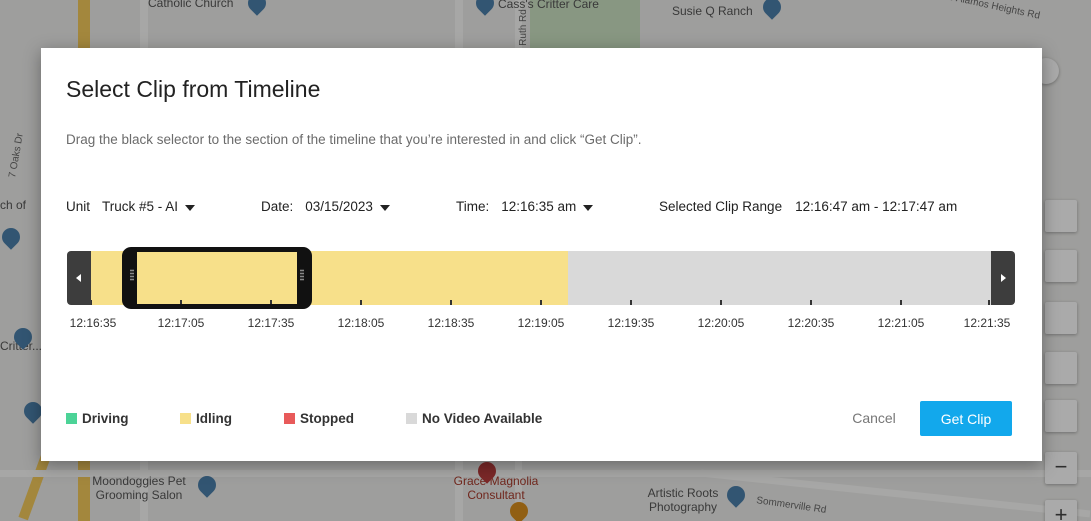 This screenshot has height=521, width=1091. Describe the element at coordinates (181, 323) in the screenshot. I see `timeline-tick-label: 12:17:05` at that location.